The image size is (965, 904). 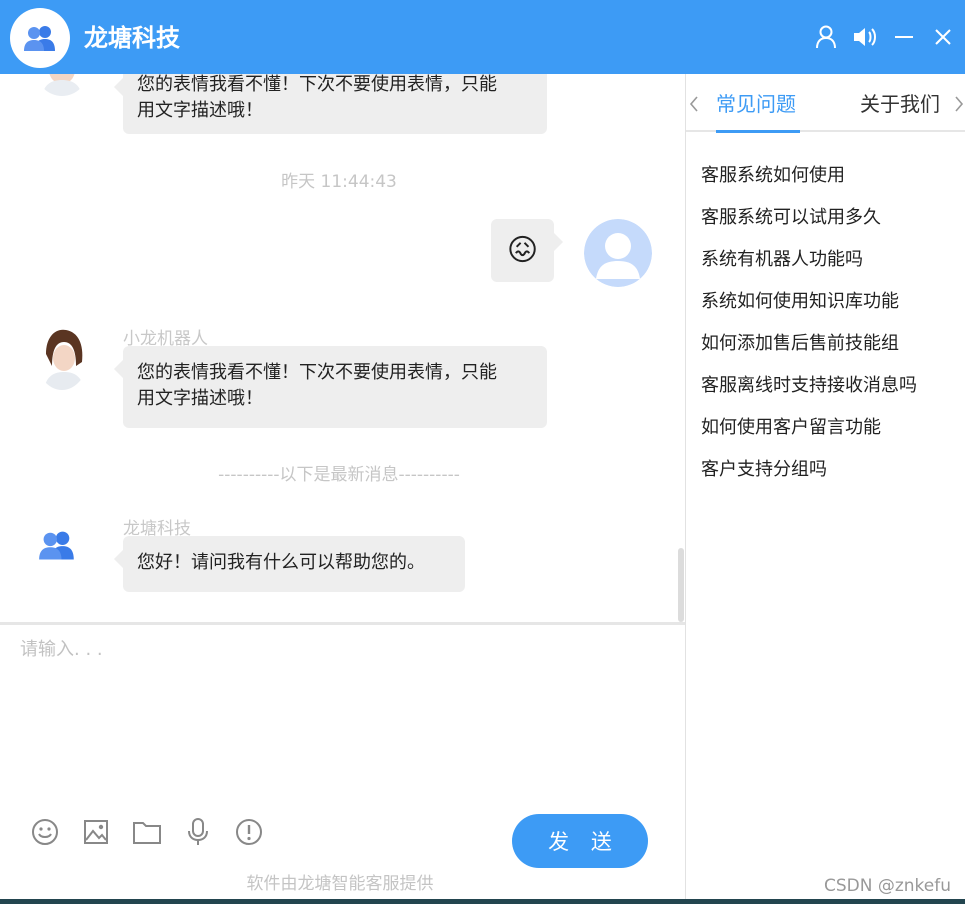 I want to click on faq-item: 如何添加售后售前技能组, so click(x=831, y=351).